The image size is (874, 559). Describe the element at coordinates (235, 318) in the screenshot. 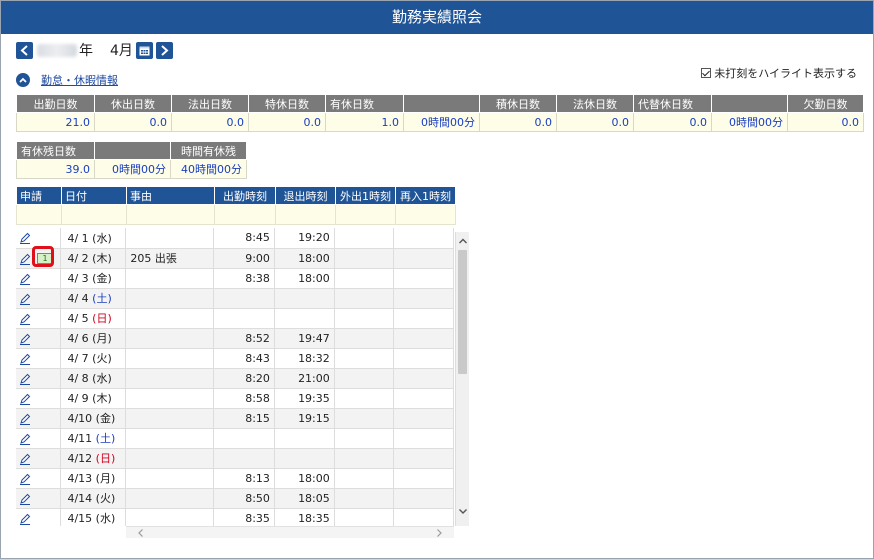

I see `table-row: 4/ 5 (日)` at that location.